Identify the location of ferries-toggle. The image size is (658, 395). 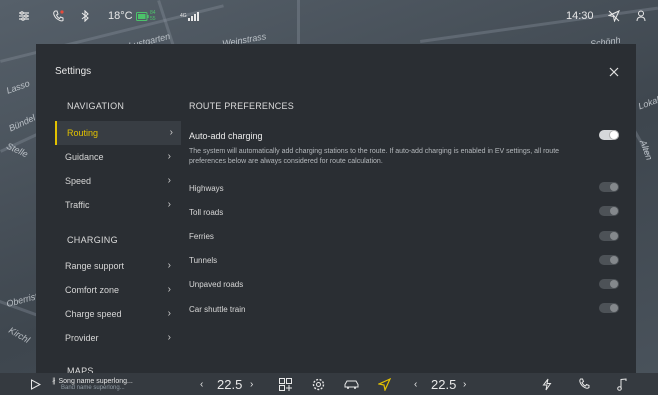
(609, 236).